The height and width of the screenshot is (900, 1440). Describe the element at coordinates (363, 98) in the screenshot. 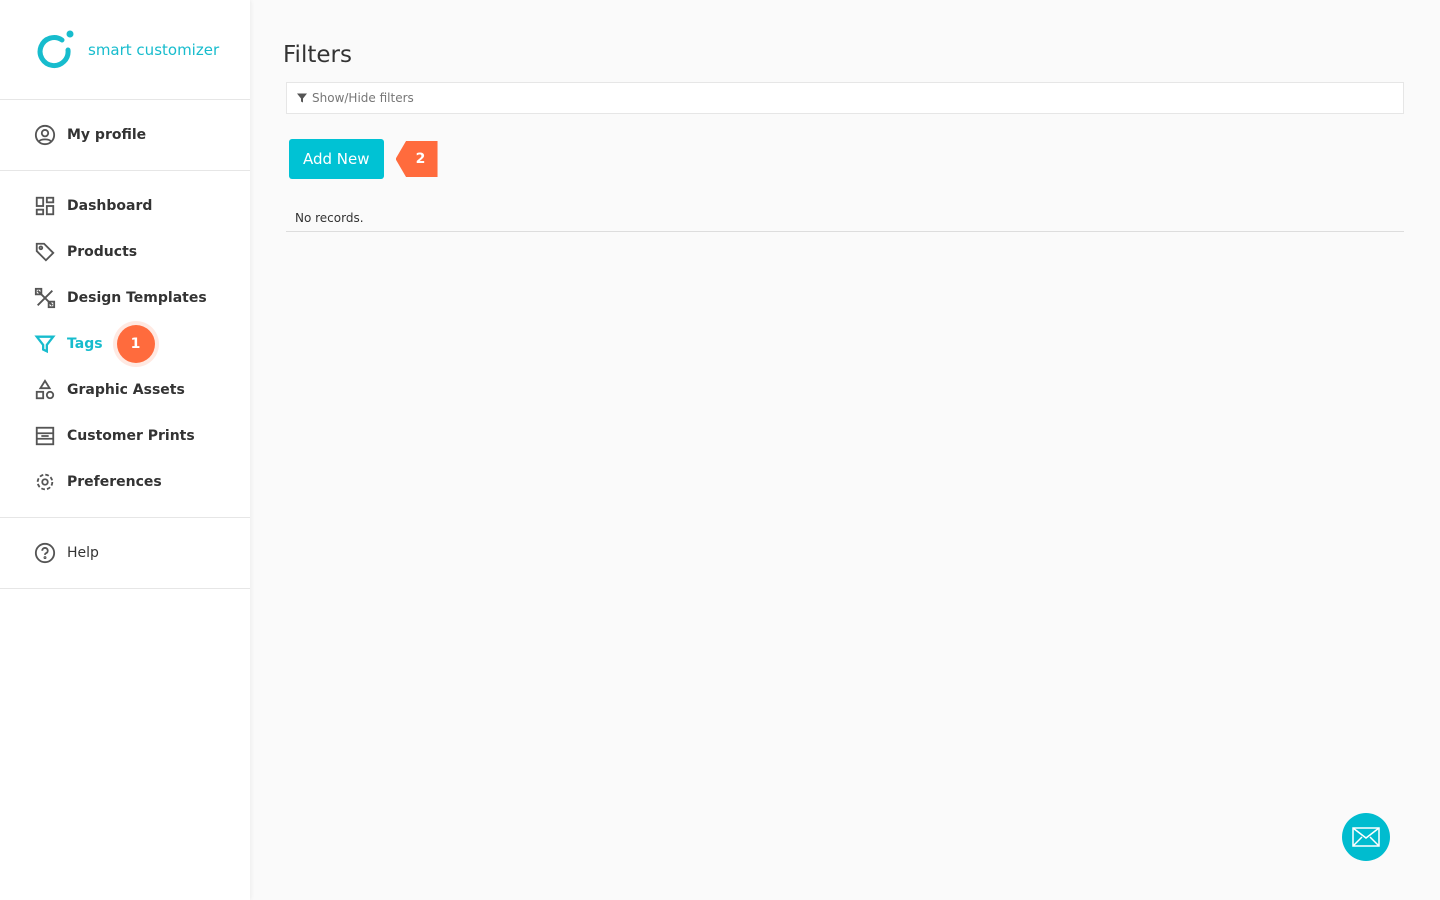

I see `filter-toggle-label: Show/Hide filters` at that location.